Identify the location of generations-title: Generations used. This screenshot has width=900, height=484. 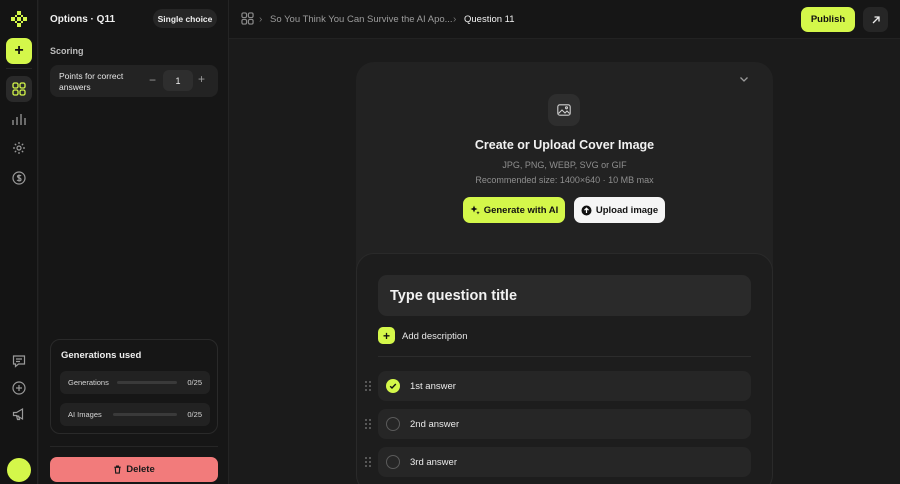
(101, 355).